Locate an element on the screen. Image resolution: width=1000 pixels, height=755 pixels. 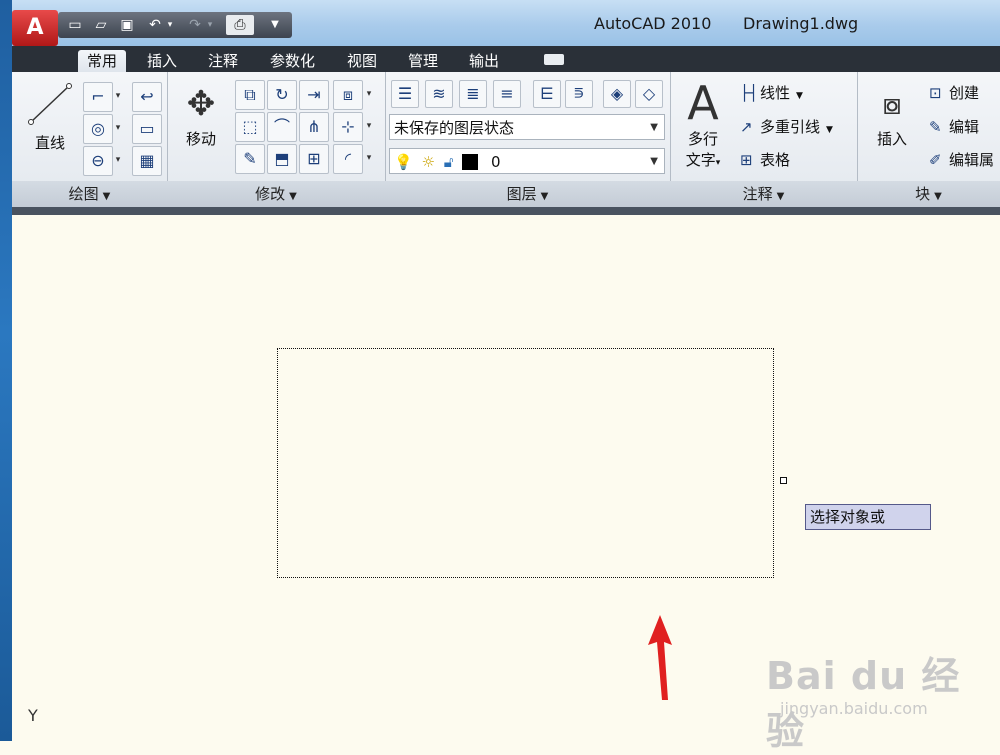
multileader-button: ↗ 多重引线 ▼ is located at coordinates (786, 128).